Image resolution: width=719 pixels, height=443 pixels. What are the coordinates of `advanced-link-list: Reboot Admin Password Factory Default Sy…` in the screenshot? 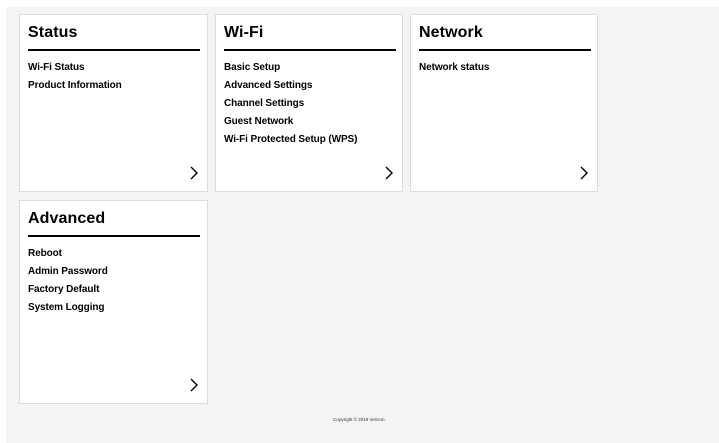 It's located at (68, 281).